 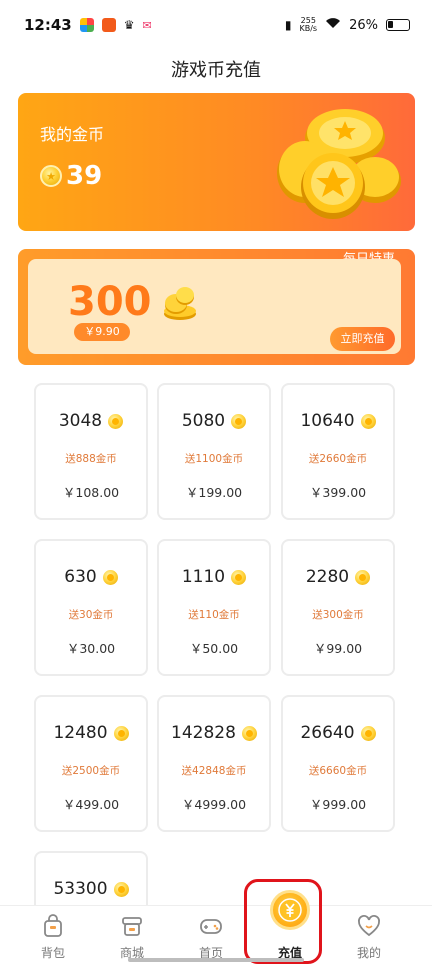 I want to click on package-amount-row: 3048, so click(x=91, y=421).